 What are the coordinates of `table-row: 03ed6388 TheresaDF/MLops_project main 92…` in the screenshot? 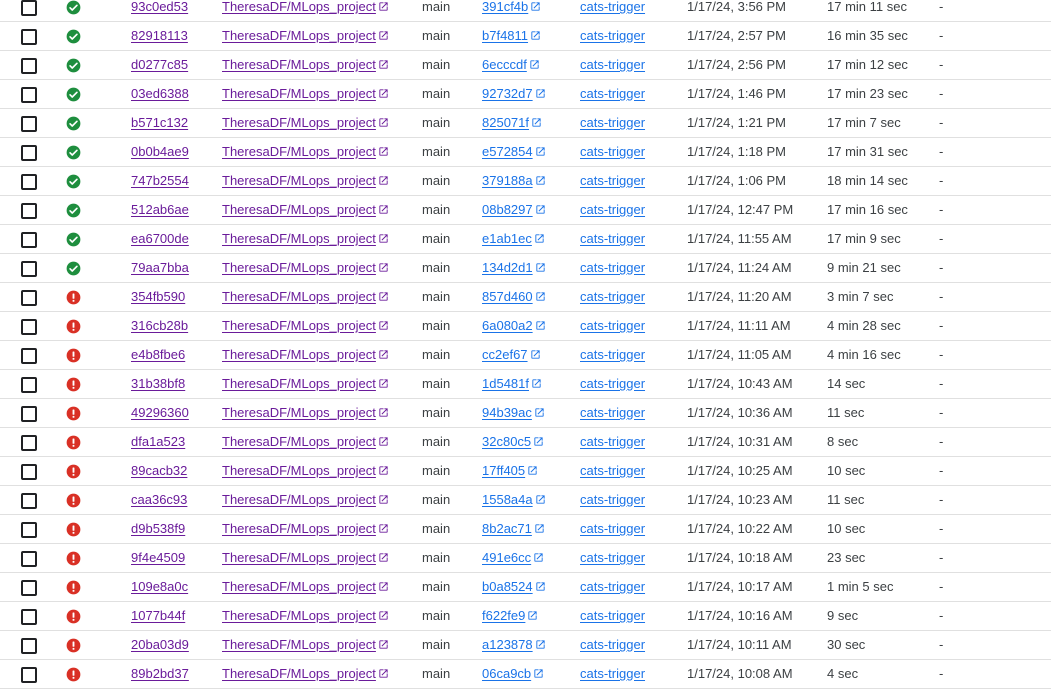 It's located at (525, 94).